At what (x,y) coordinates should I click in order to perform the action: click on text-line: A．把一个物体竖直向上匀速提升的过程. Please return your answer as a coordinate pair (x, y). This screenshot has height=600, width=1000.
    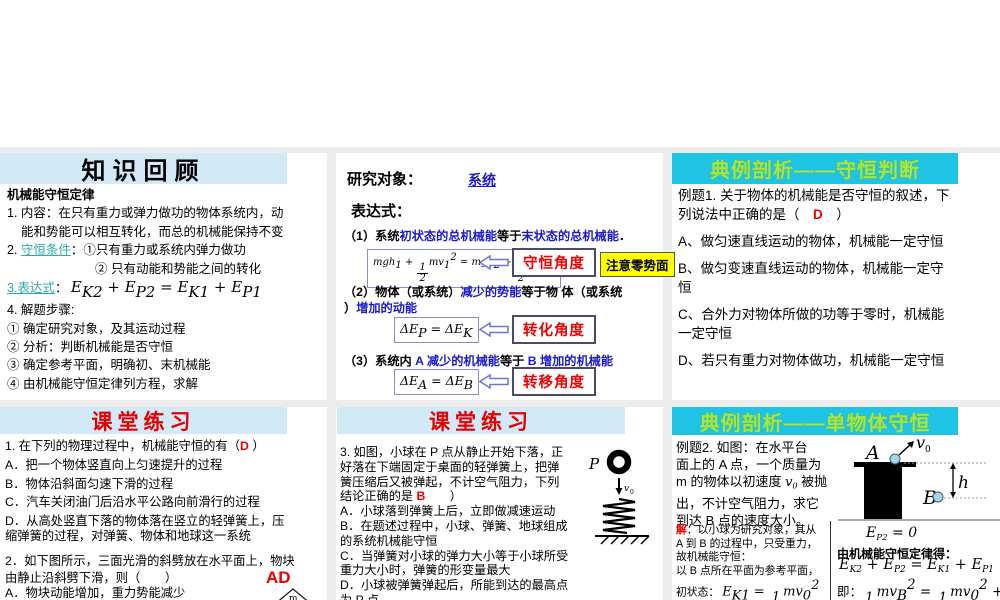
    Looking at the image, I should click on (114, 464).